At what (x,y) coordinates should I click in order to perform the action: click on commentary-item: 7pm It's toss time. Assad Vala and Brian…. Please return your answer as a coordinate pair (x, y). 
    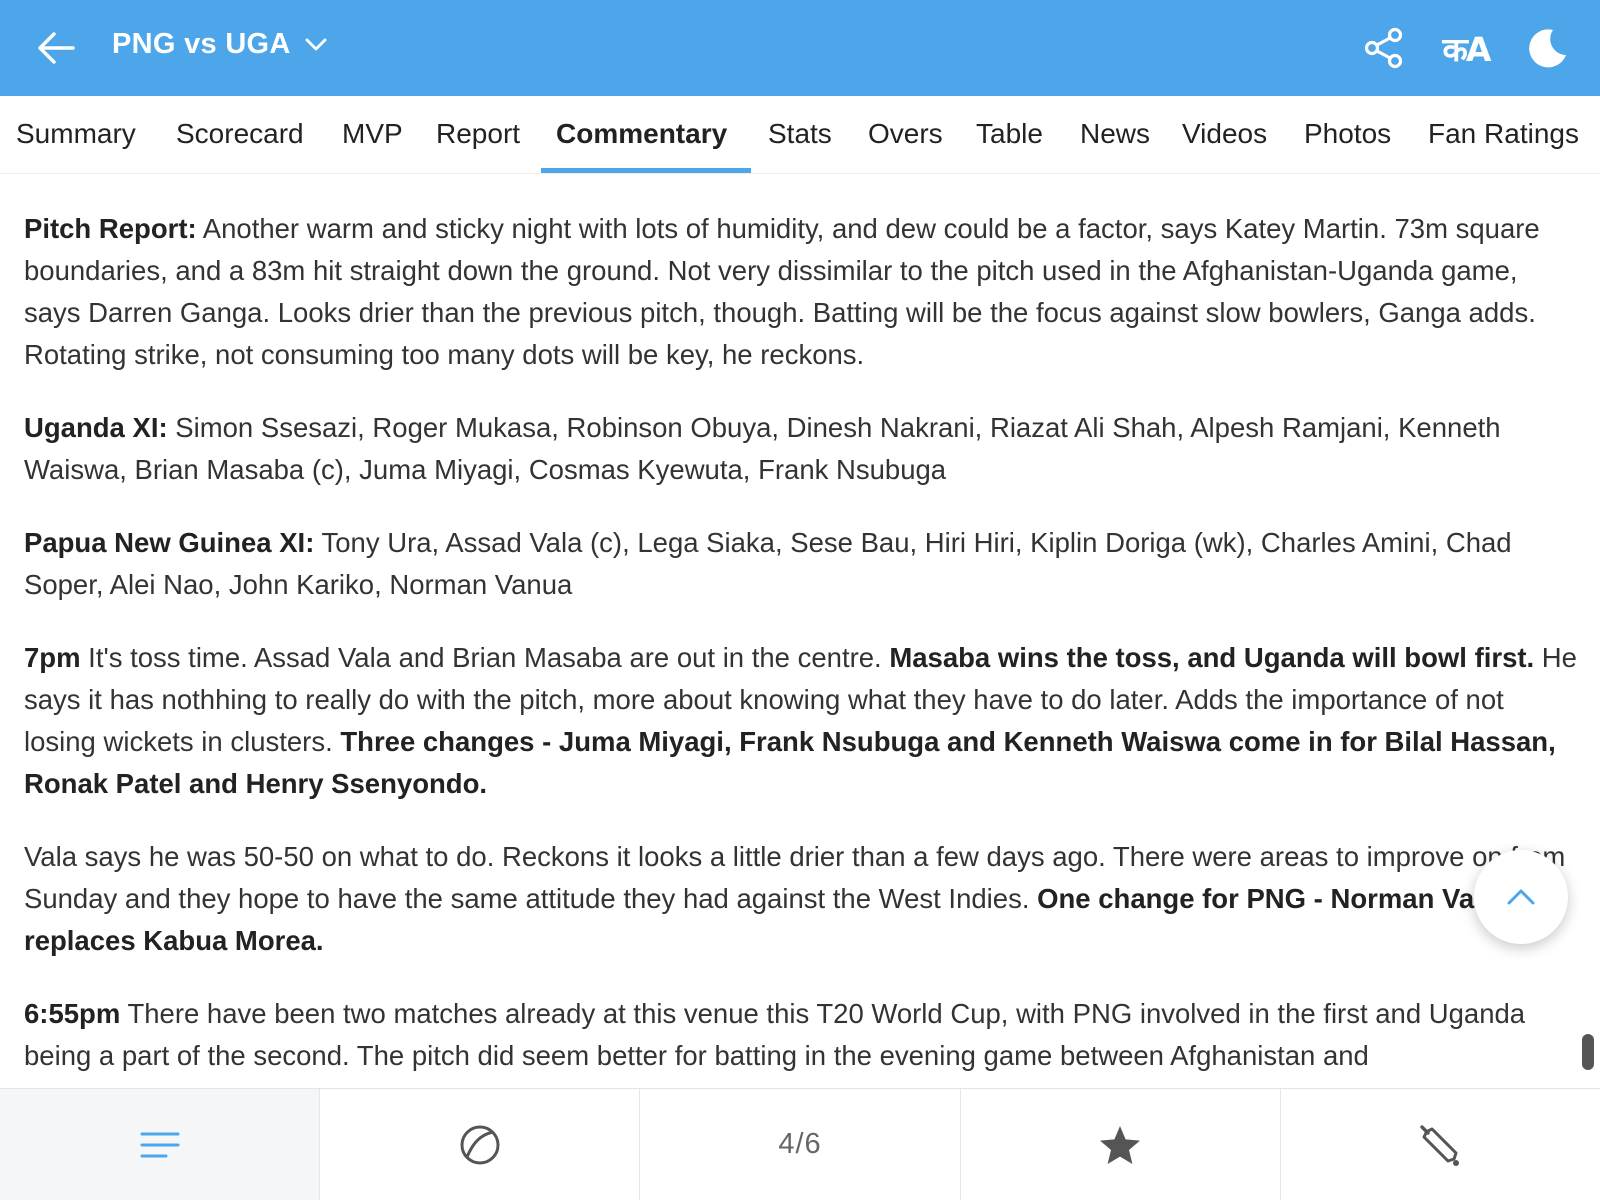
    Looking at the image, I should click on (802, 721).